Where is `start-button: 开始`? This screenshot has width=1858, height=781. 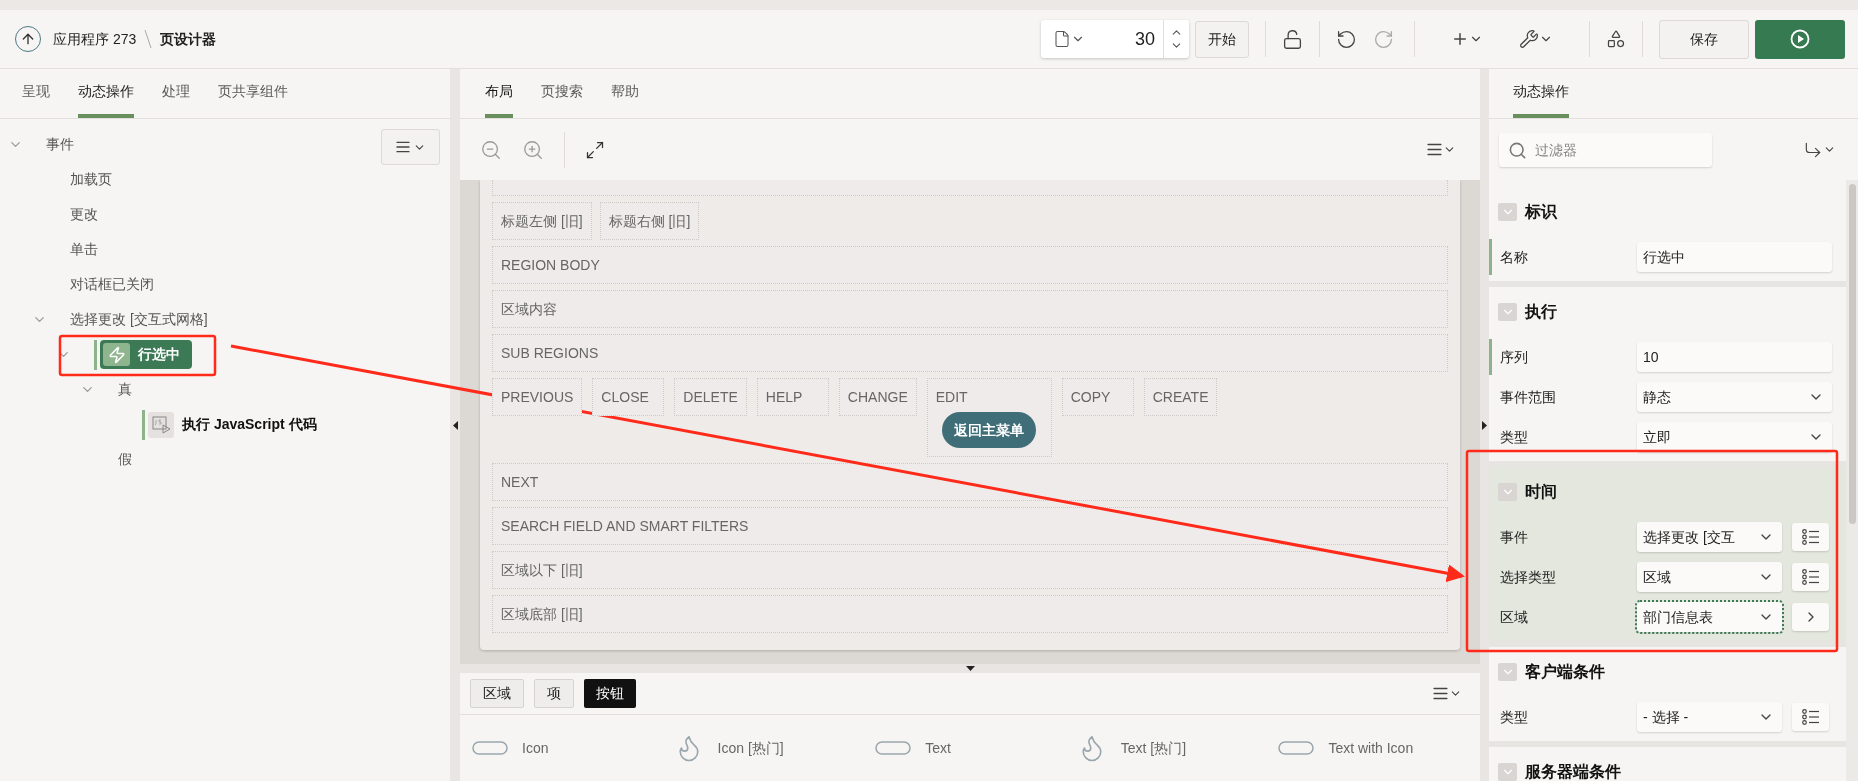 start-button: 开始 is located at coordinates (1222, 39).